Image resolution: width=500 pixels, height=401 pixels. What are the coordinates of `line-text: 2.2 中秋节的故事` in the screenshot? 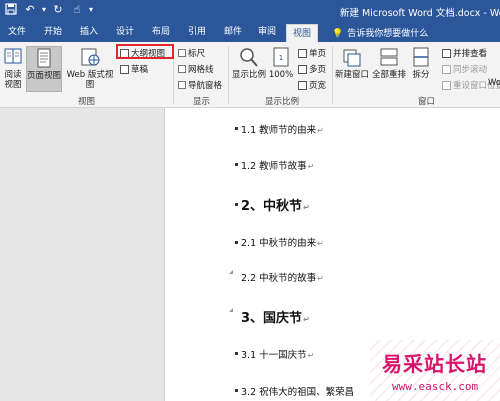 It's located at (279, 278).